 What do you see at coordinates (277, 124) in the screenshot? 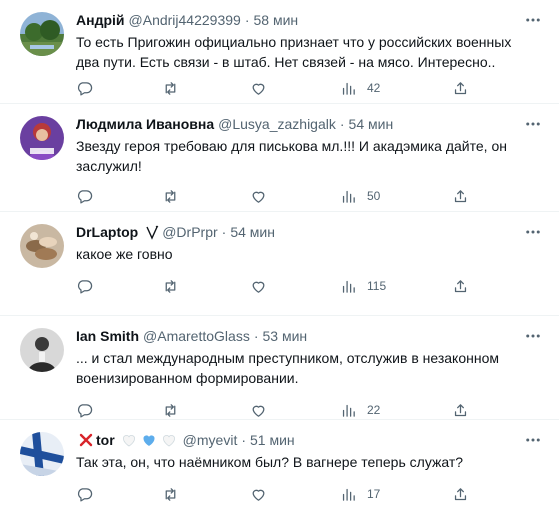
I see `user-handle: @Lusya_zazhigalk` at bounding box center [277, 124].